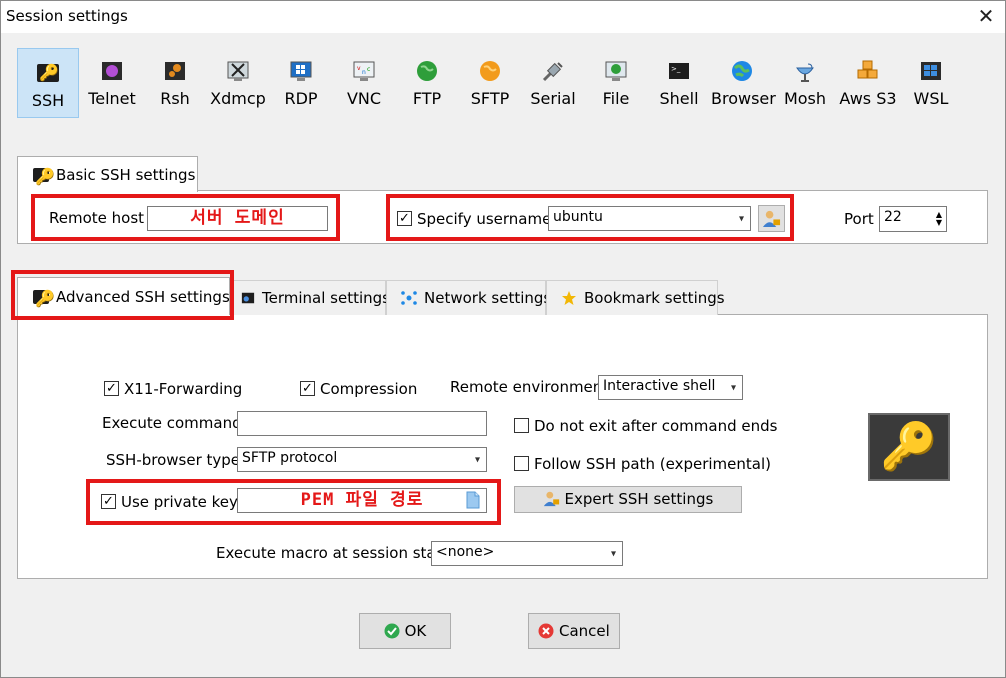 Image resolution: width=1006 pixels, height=678 pixels. Describe the element at coordinates (122, 295) in the screenshot. I see `highlight-advanced-tab` at that location.